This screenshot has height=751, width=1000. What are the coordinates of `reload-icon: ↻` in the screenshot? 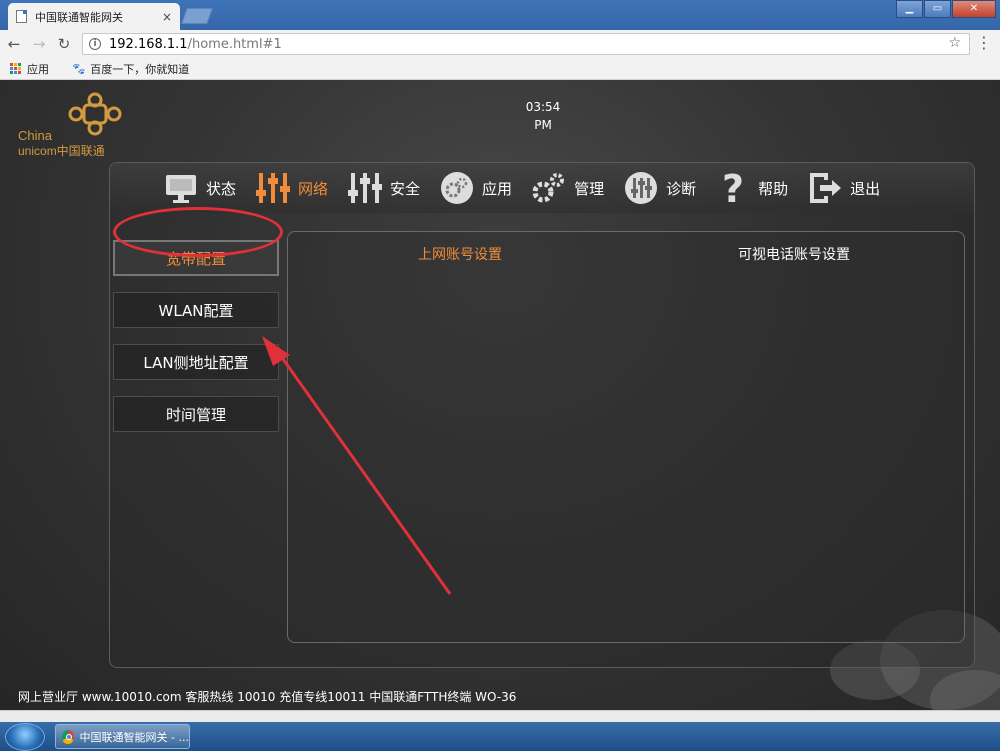 It's located at (64, 44).